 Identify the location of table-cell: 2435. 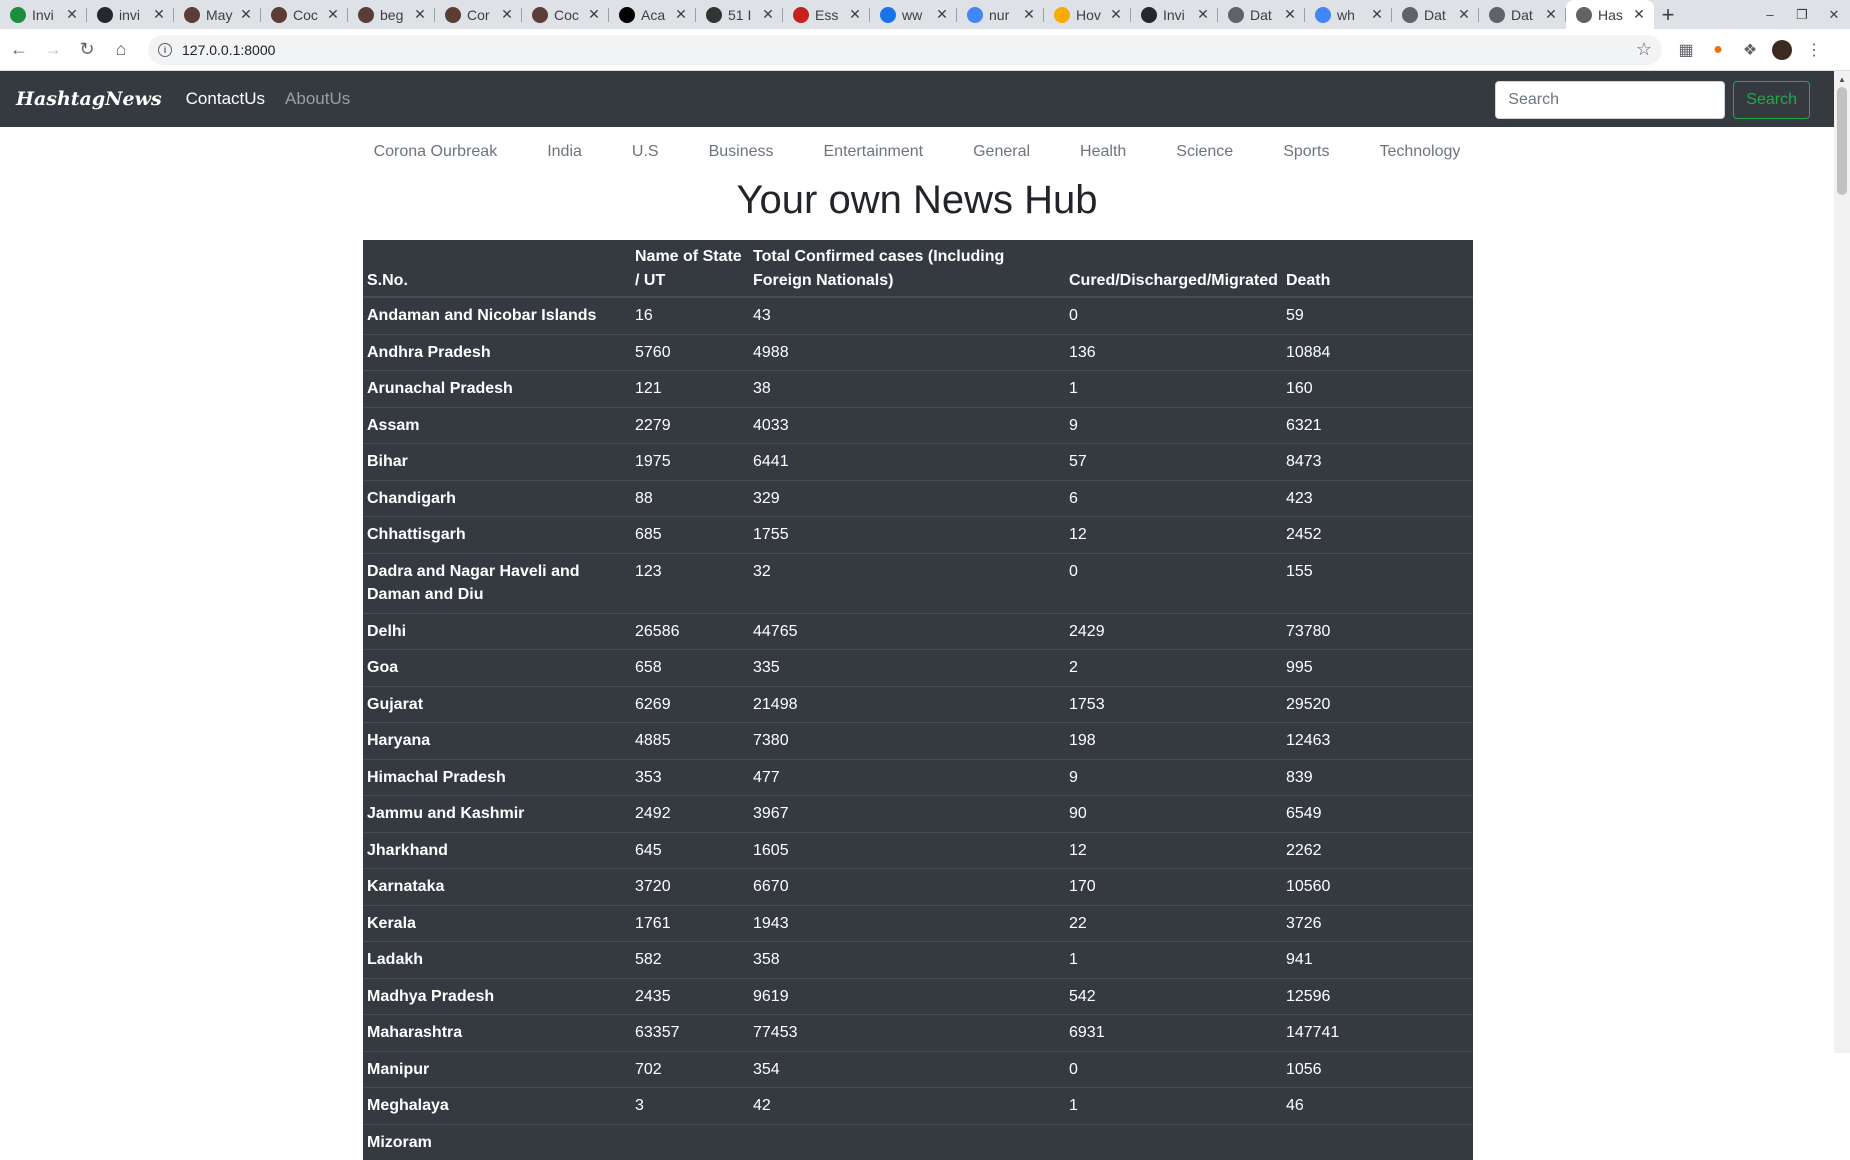
(690, 996).